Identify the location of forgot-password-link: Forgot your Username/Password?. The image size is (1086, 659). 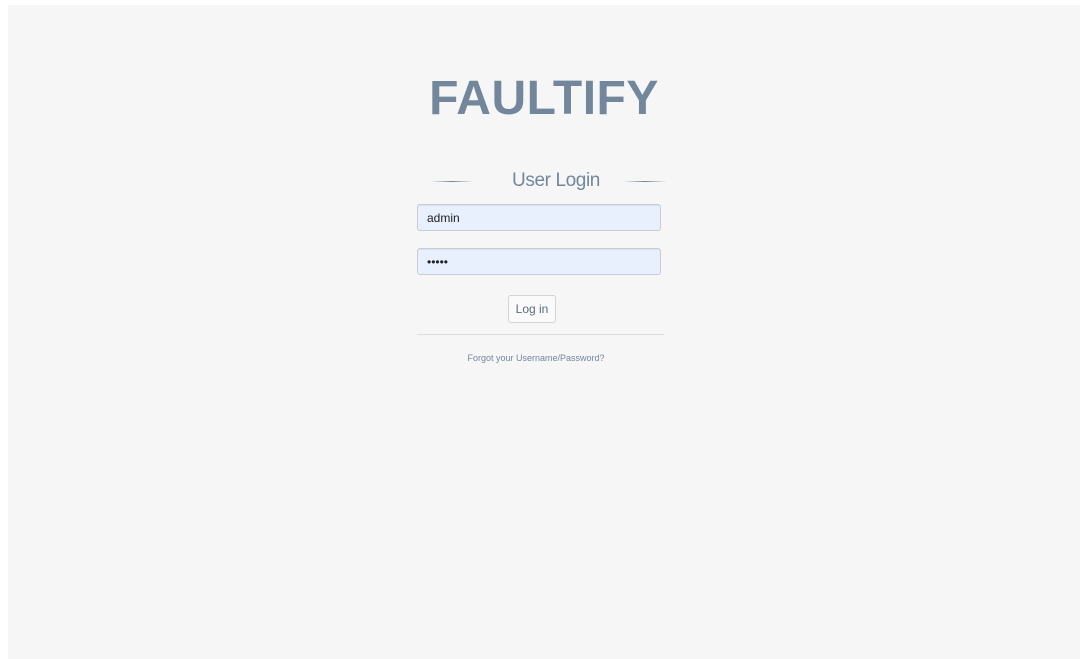
(535, 358).